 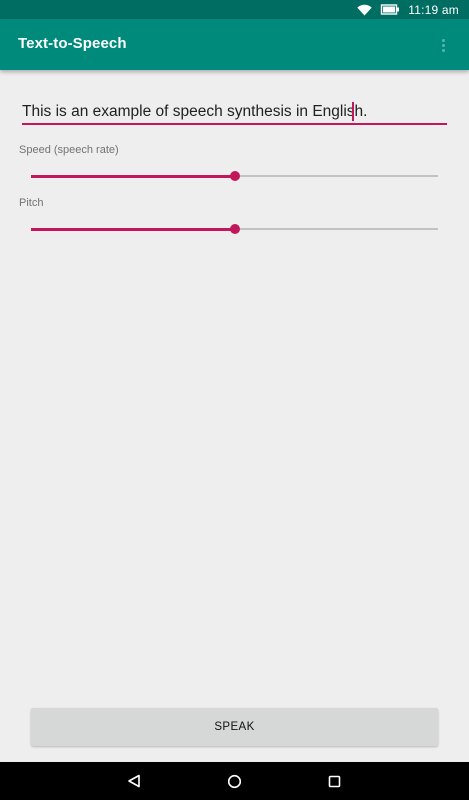 I want to click on speed-slider-fill, so click(x=133, y=176).